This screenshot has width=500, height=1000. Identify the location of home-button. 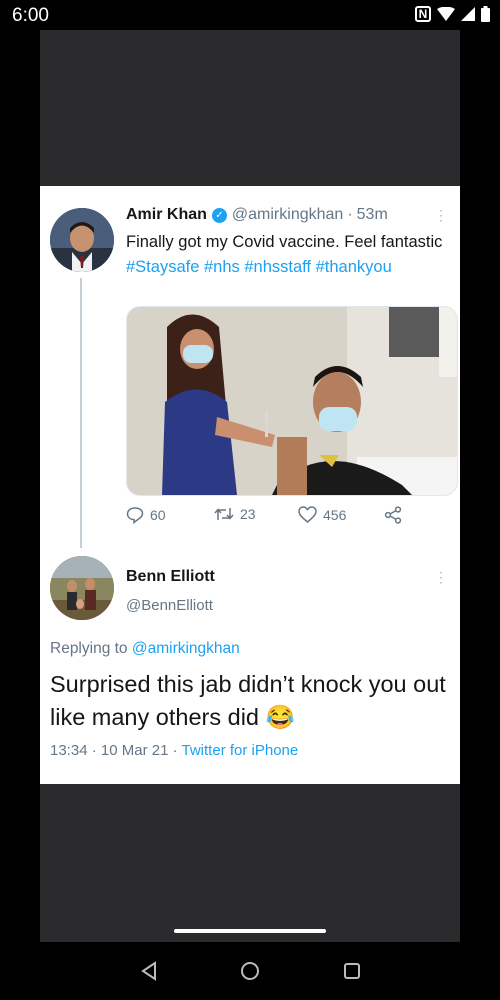
(250, 971).